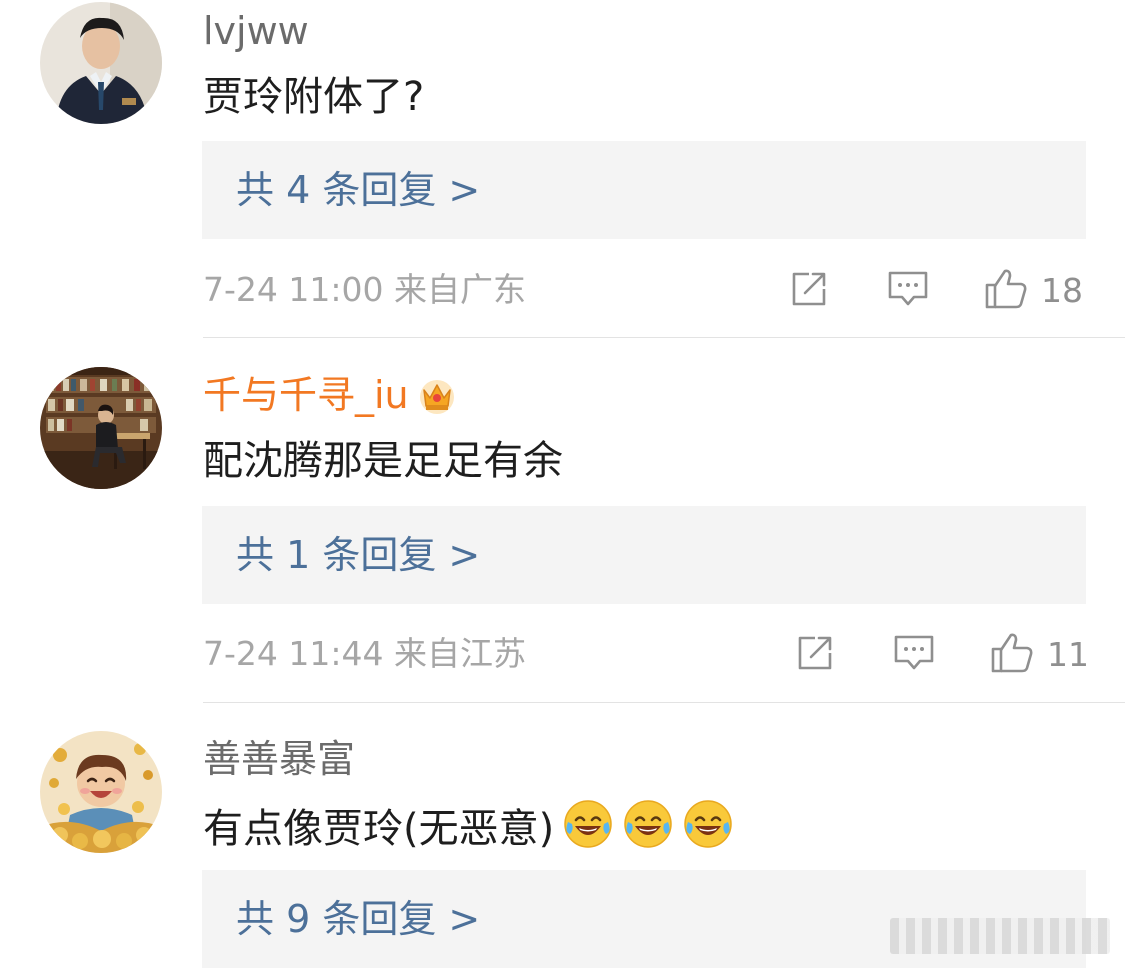  What do you see at coordinates (1033, 291) in the screenshot?
I see `like-button: 18` at bounding box center [1033, 291].